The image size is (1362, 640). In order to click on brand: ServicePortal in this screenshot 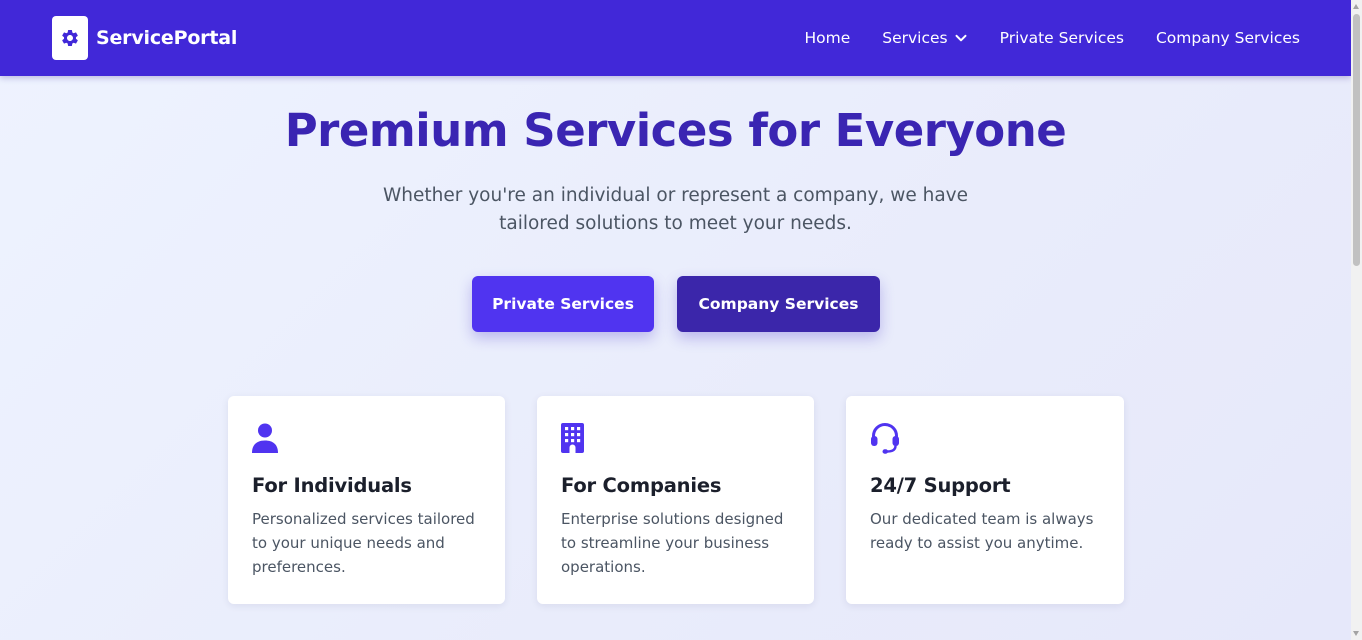, I will do `click(144, 38)`.